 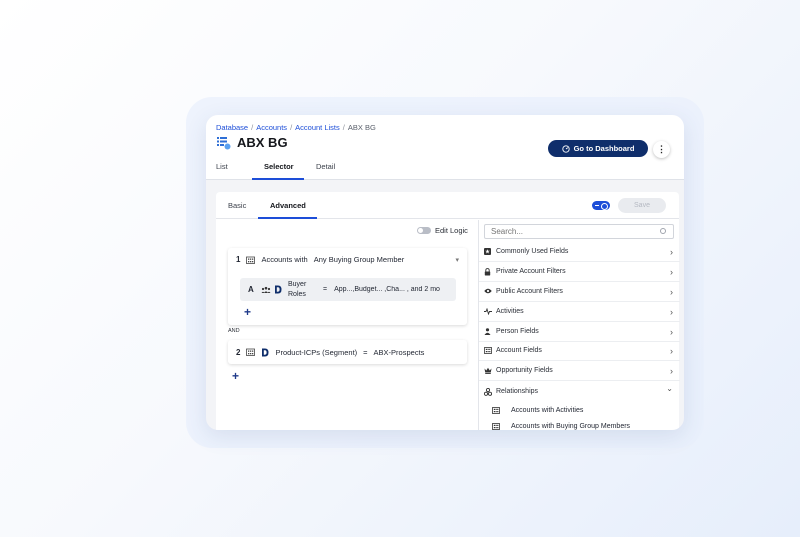 What do you see at coordinates (642, 205) in the screenshot?
I see `save-button: Save` at bounding box center [642, 205].